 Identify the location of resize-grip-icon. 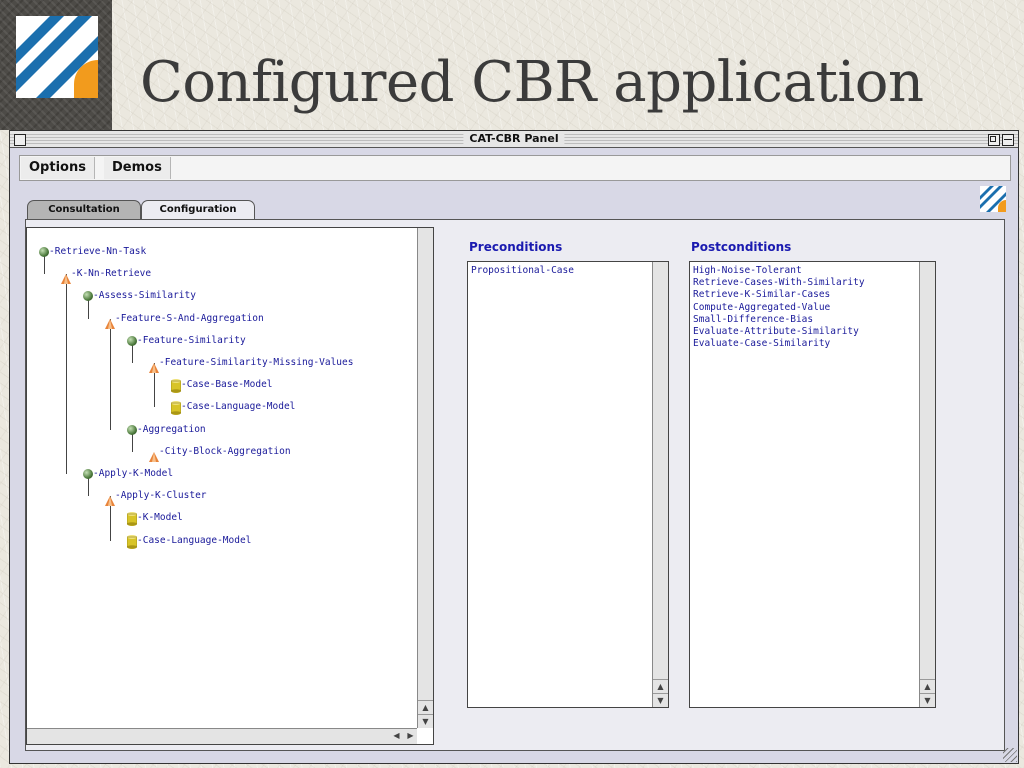
(1010, 755).